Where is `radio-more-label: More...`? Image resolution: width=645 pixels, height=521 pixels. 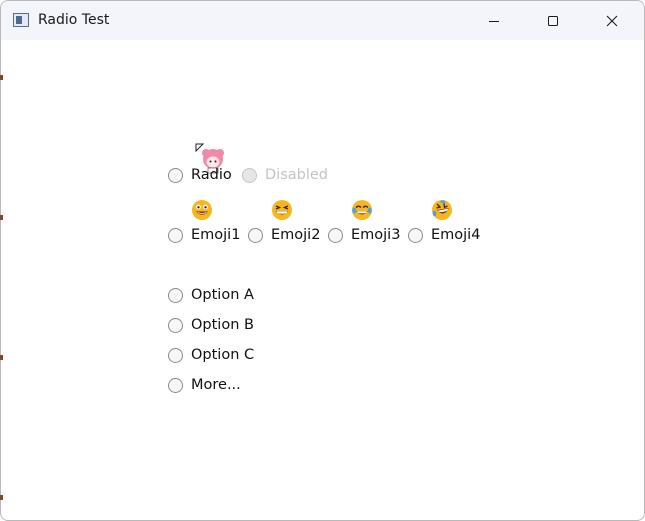
radio-more-label: More... is located at coordinates (216, 385).